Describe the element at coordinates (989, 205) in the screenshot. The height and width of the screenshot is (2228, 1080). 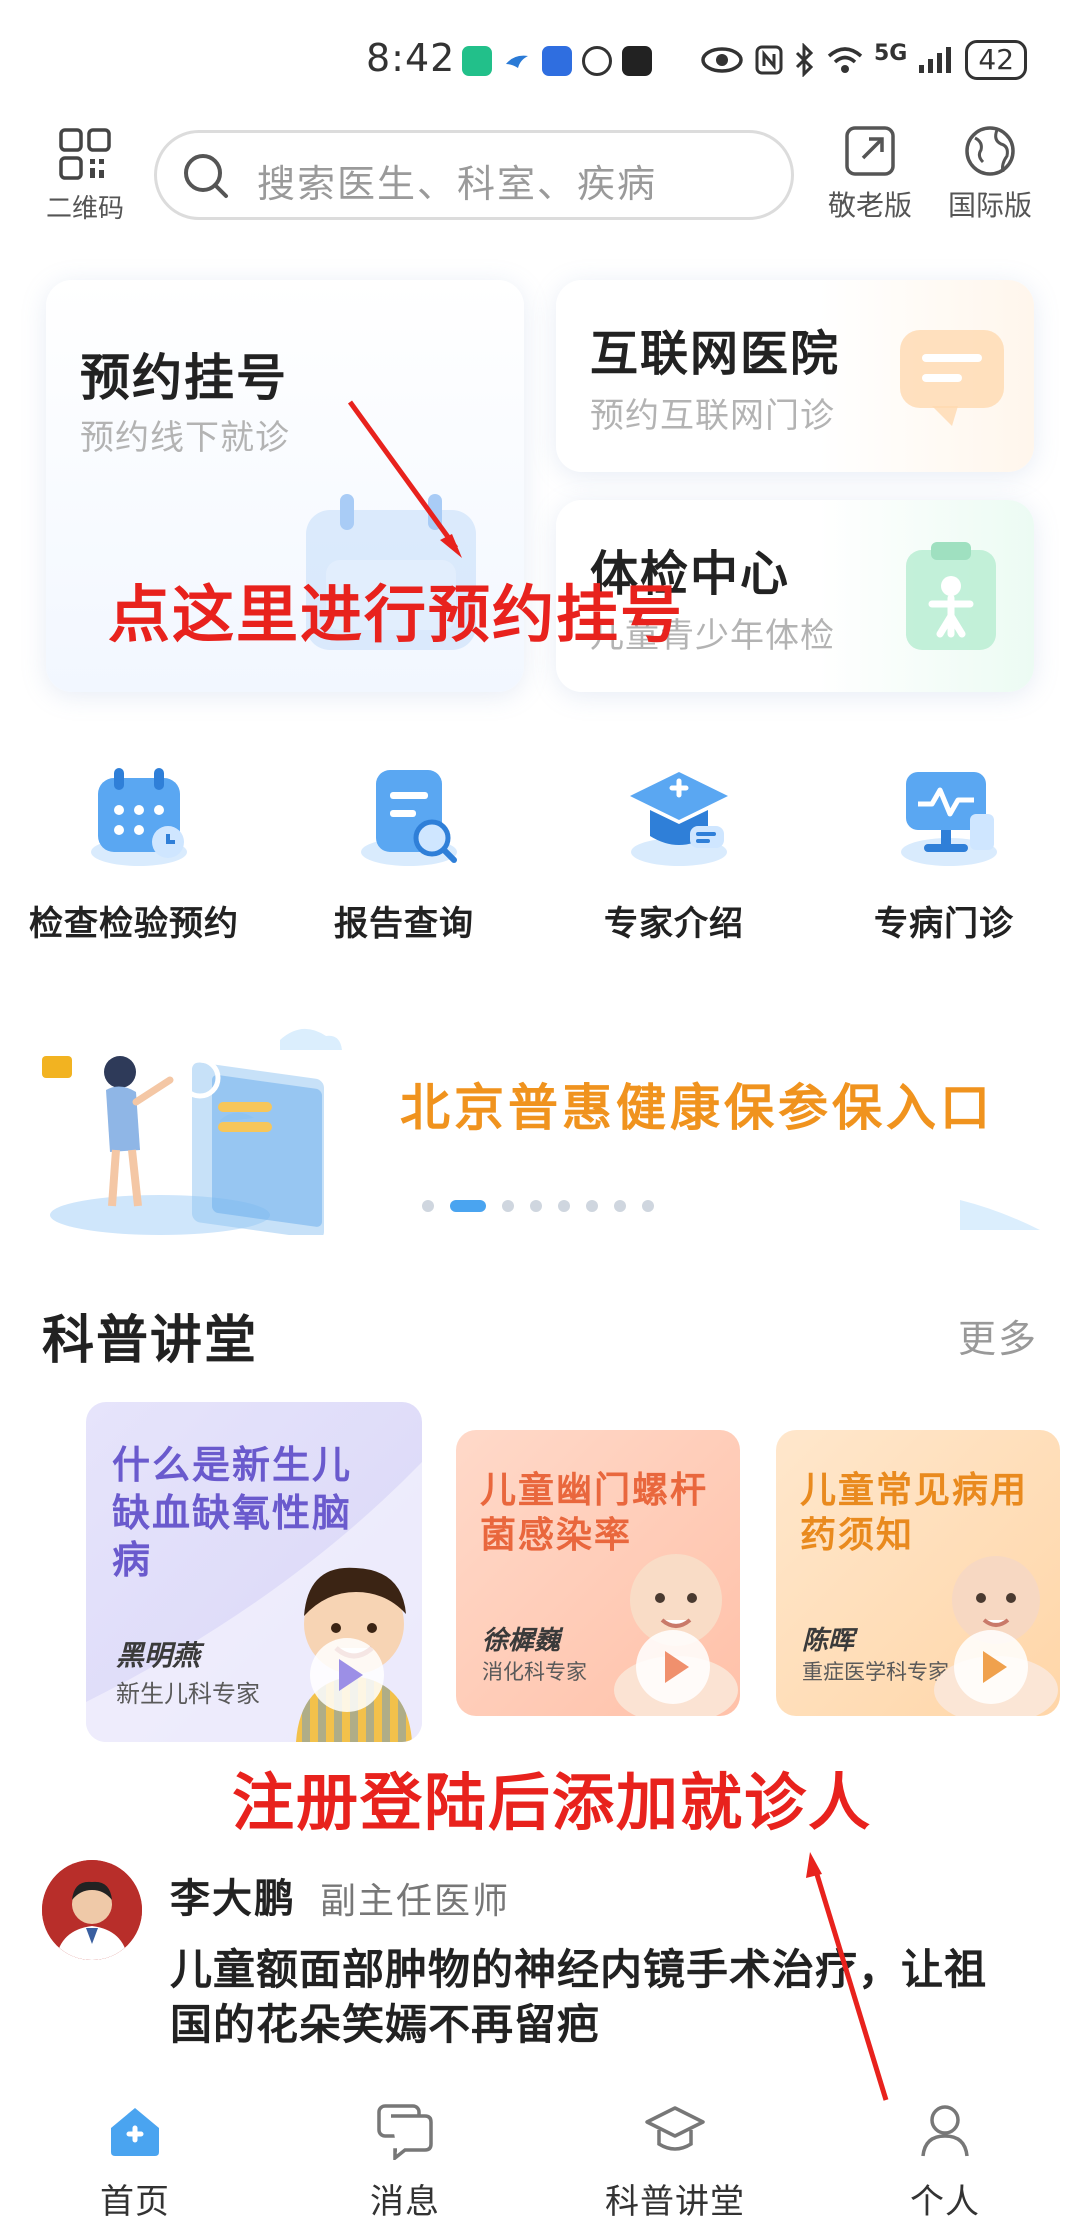
I see `international-version-label: 国际版` at that location.